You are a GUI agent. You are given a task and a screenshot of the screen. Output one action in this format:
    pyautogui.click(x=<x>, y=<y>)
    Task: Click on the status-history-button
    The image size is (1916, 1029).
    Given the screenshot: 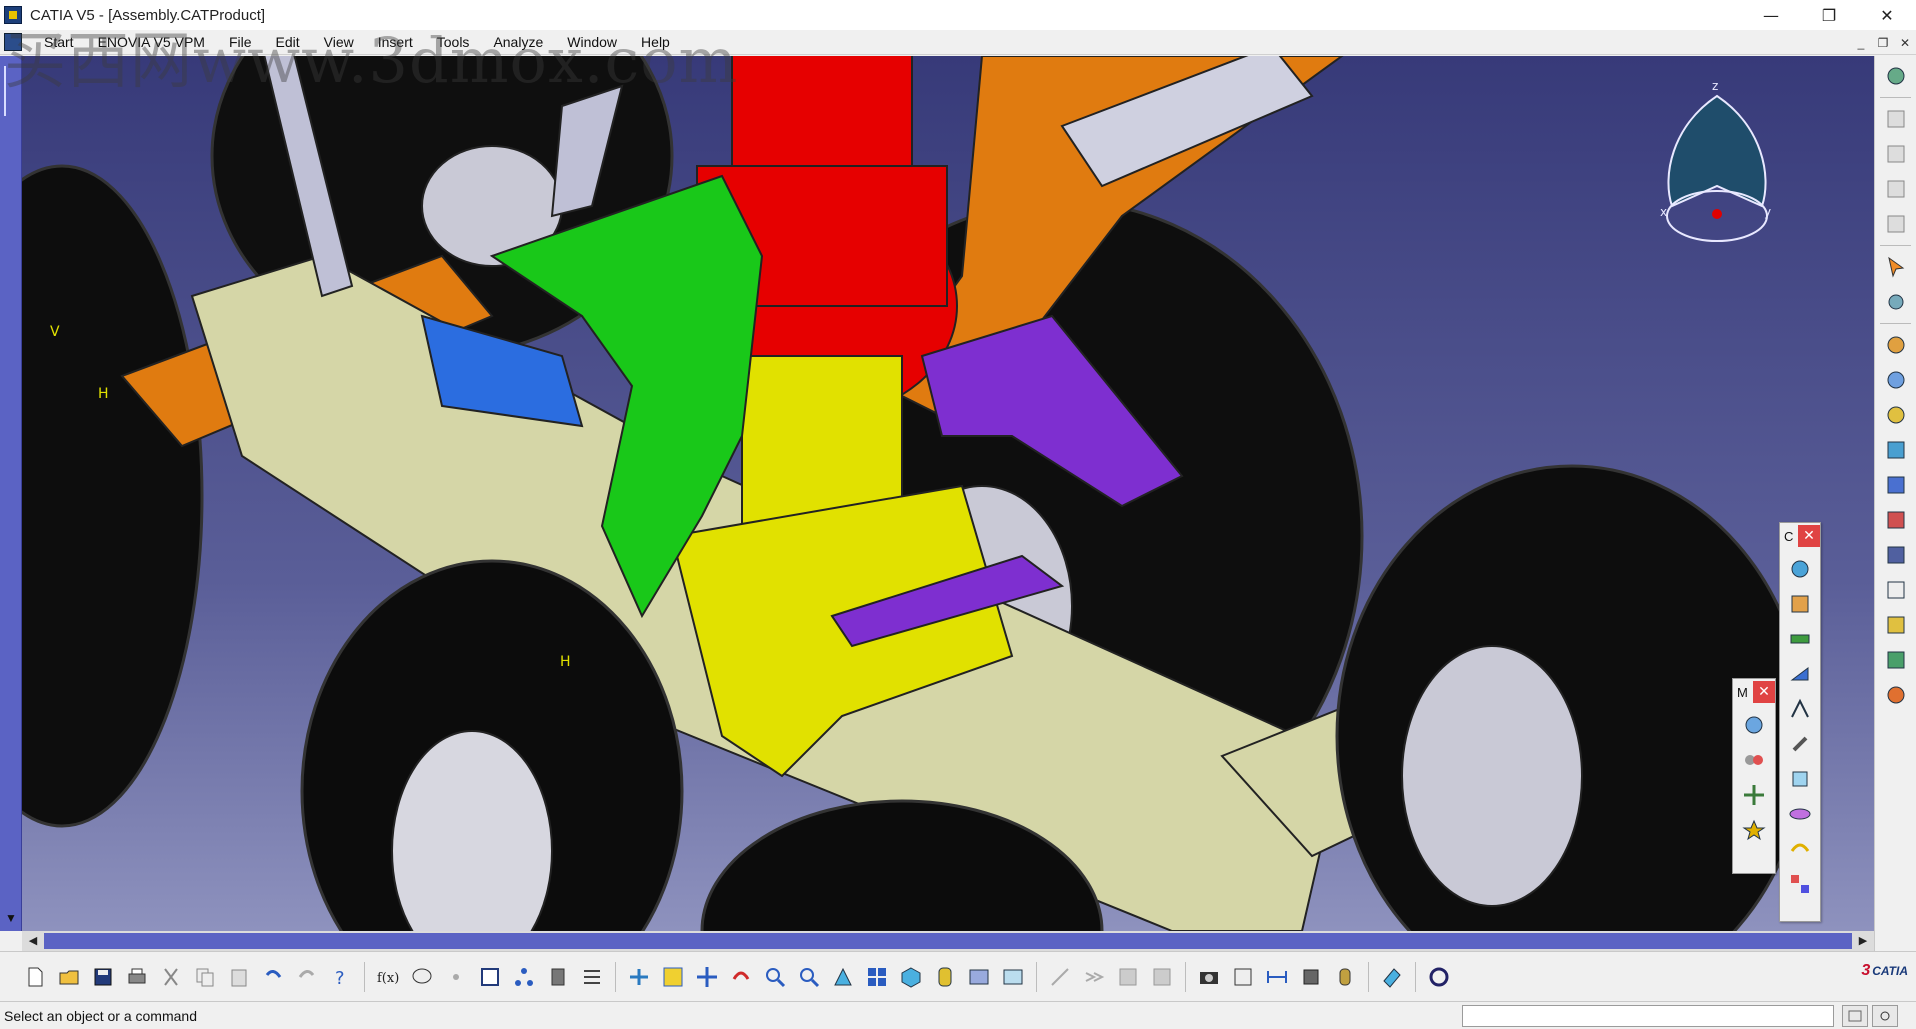 What is the action you would take?
    pyautogui.click(x=1885, y=1016)
    